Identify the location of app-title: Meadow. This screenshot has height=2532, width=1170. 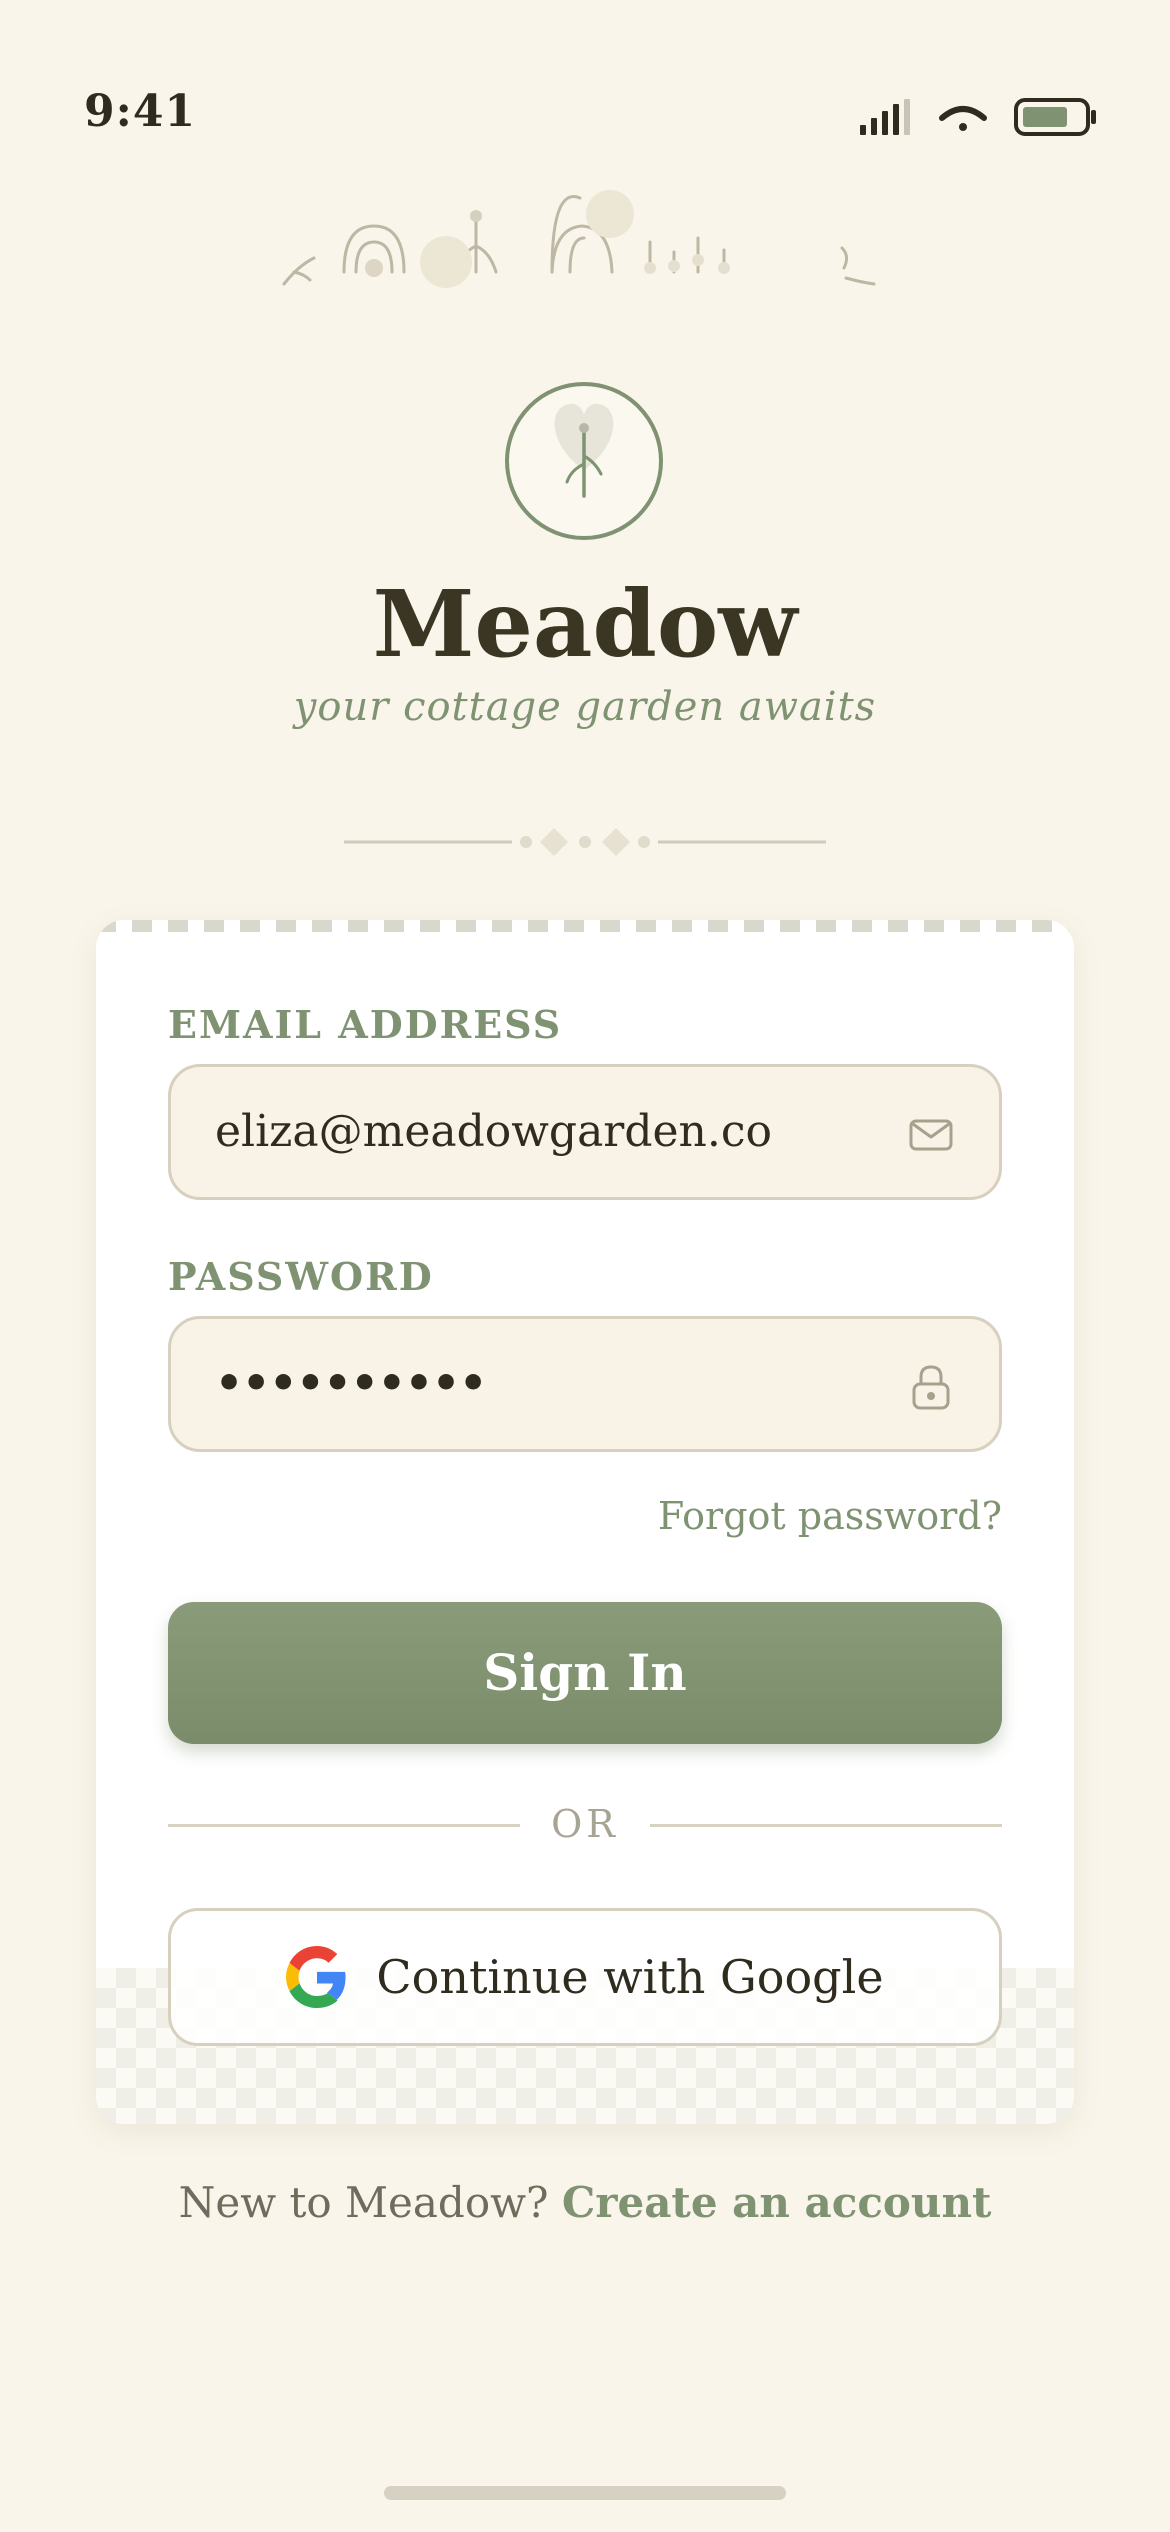
(585, 624).